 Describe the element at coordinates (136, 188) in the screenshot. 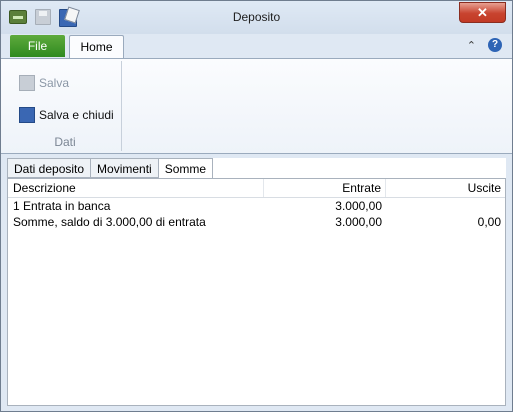

I see `header-descrizione: Descrizione` at that location.